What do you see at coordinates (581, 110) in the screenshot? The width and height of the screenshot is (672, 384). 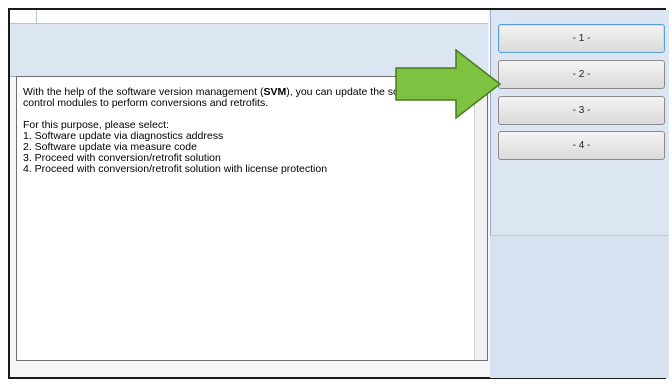 I see `option-3-button: - 3 -` at bounding box center [581, 110].